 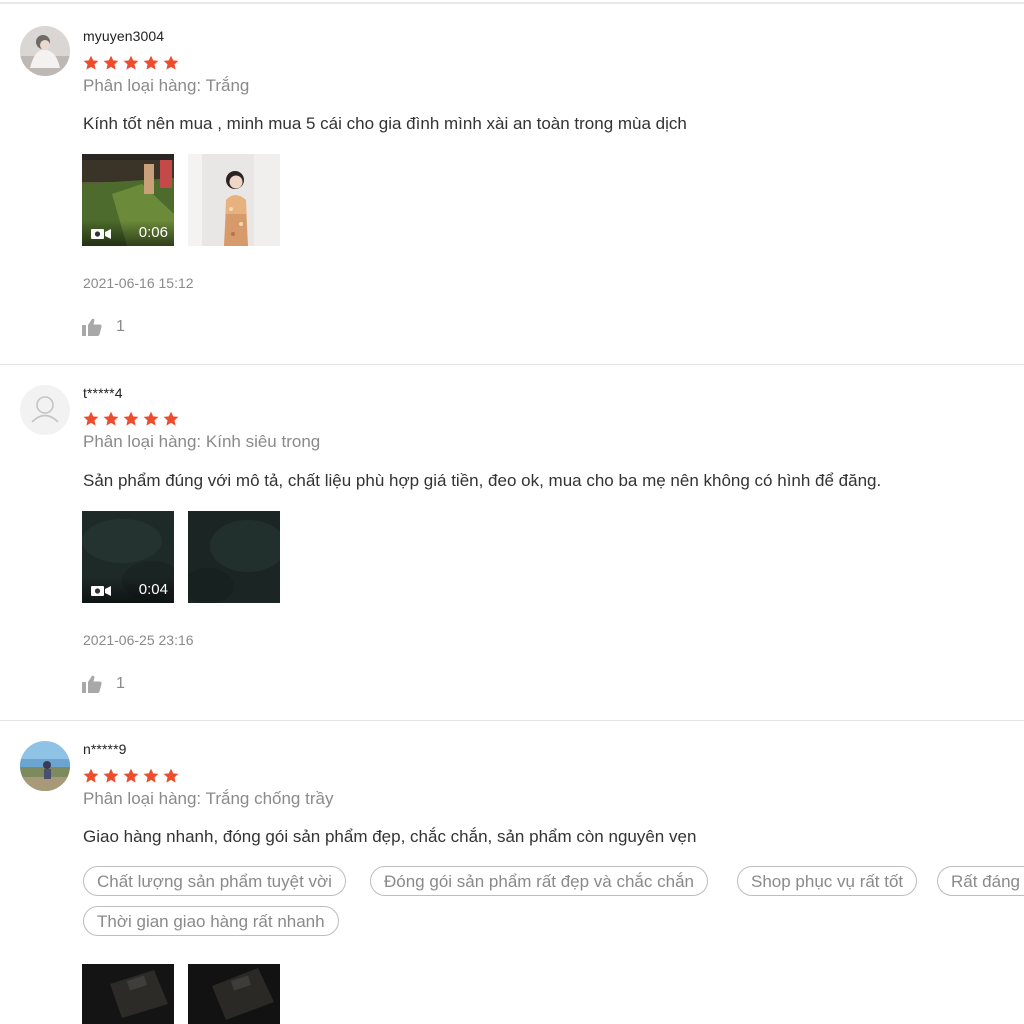 I want to click on product-variant: Phân loại hàng: Trắng, so click(x=166, y=85).